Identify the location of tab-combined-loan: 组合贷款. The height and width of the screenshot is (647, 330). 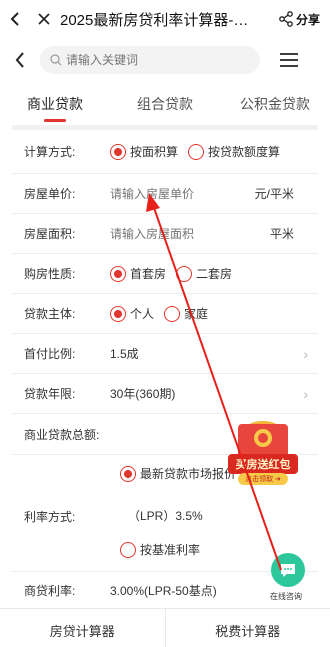
(165, 104).